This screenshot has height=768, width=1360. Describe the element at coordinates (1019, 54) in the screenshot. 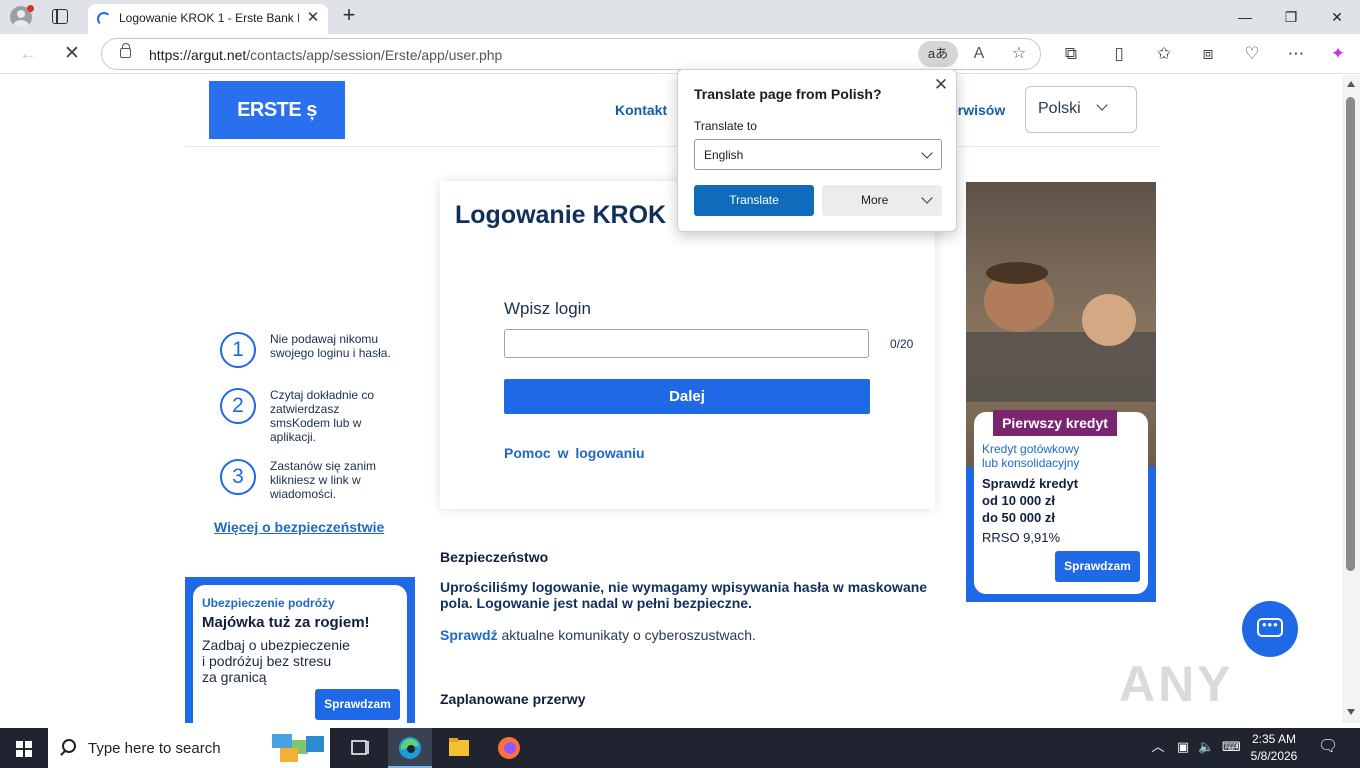

I see `favorite-star-icon: ☆` at that location.